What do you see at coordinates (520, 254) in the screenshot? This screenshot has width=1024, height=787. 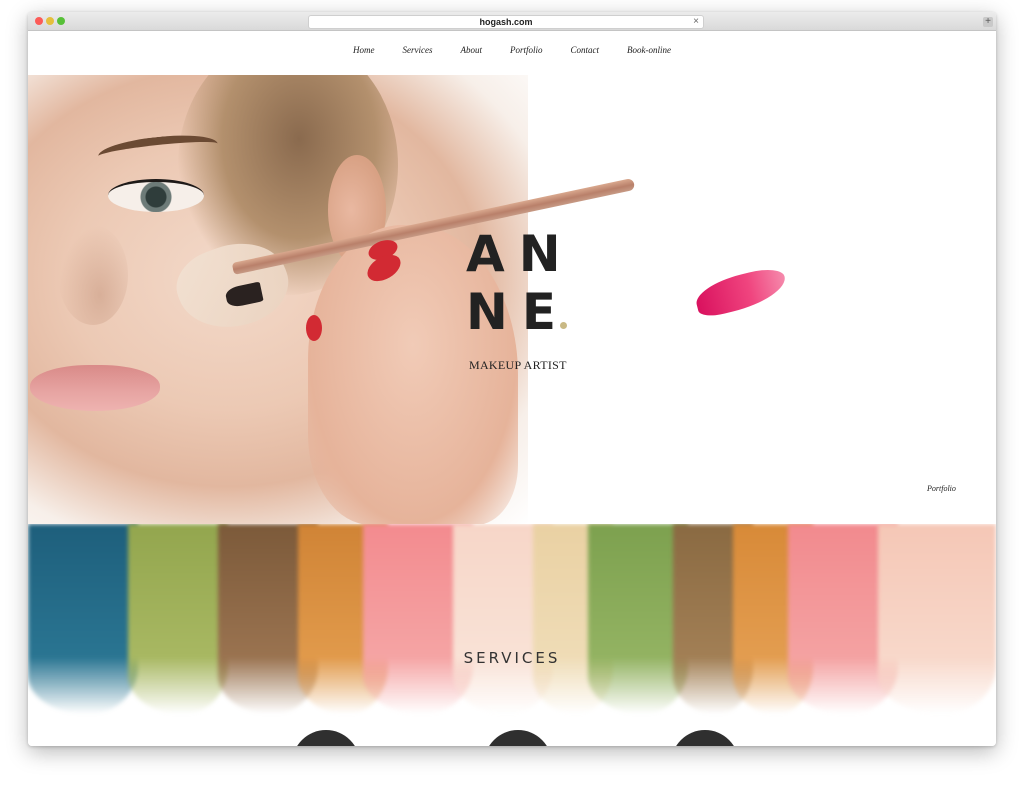 I see `brand-name-line1: AN` at bounding box center [520, 254].